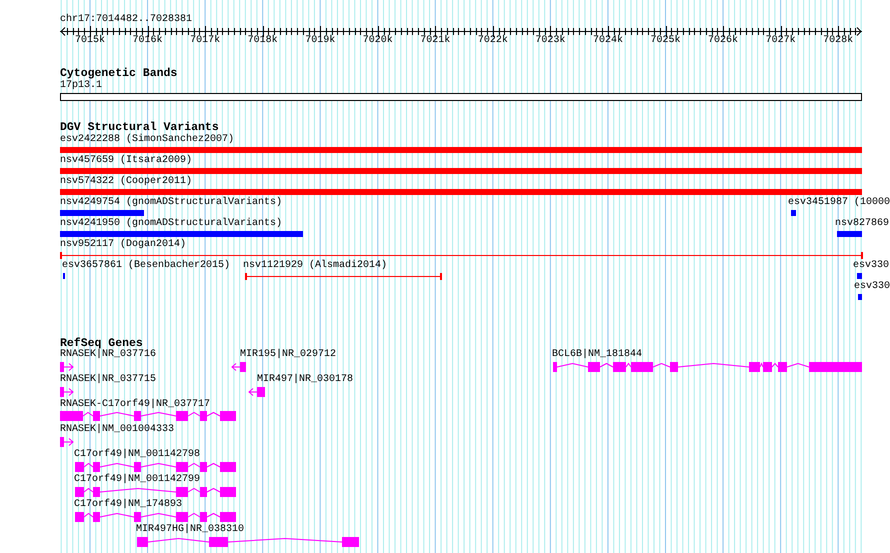  Describe the element at coordinates (139, 127) in the screenshot. I see `track-title: DGV Structural Variants` at that location.